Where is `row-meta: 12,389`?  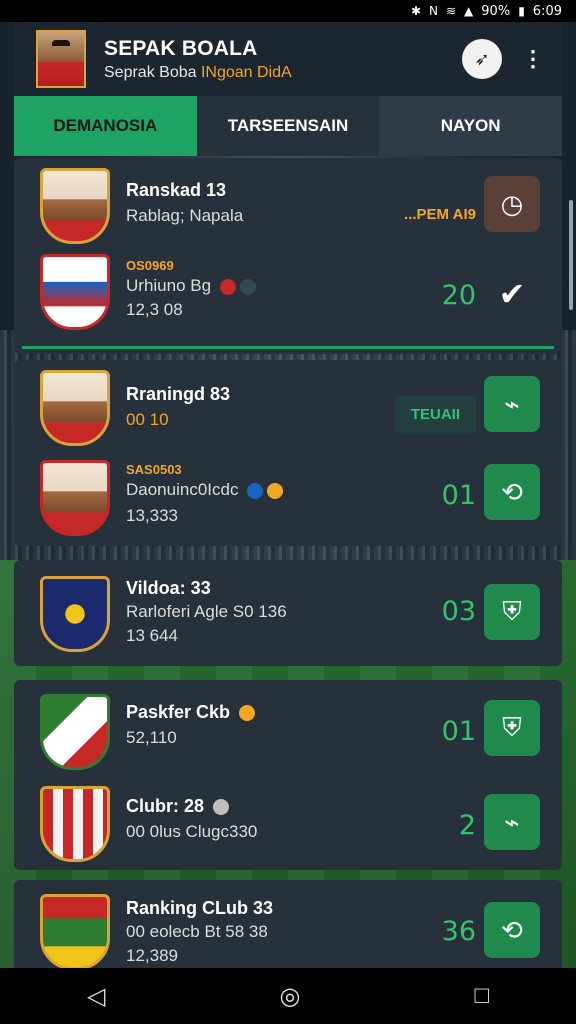 row-meta: 12,389 is located at coordinates (152, 955).